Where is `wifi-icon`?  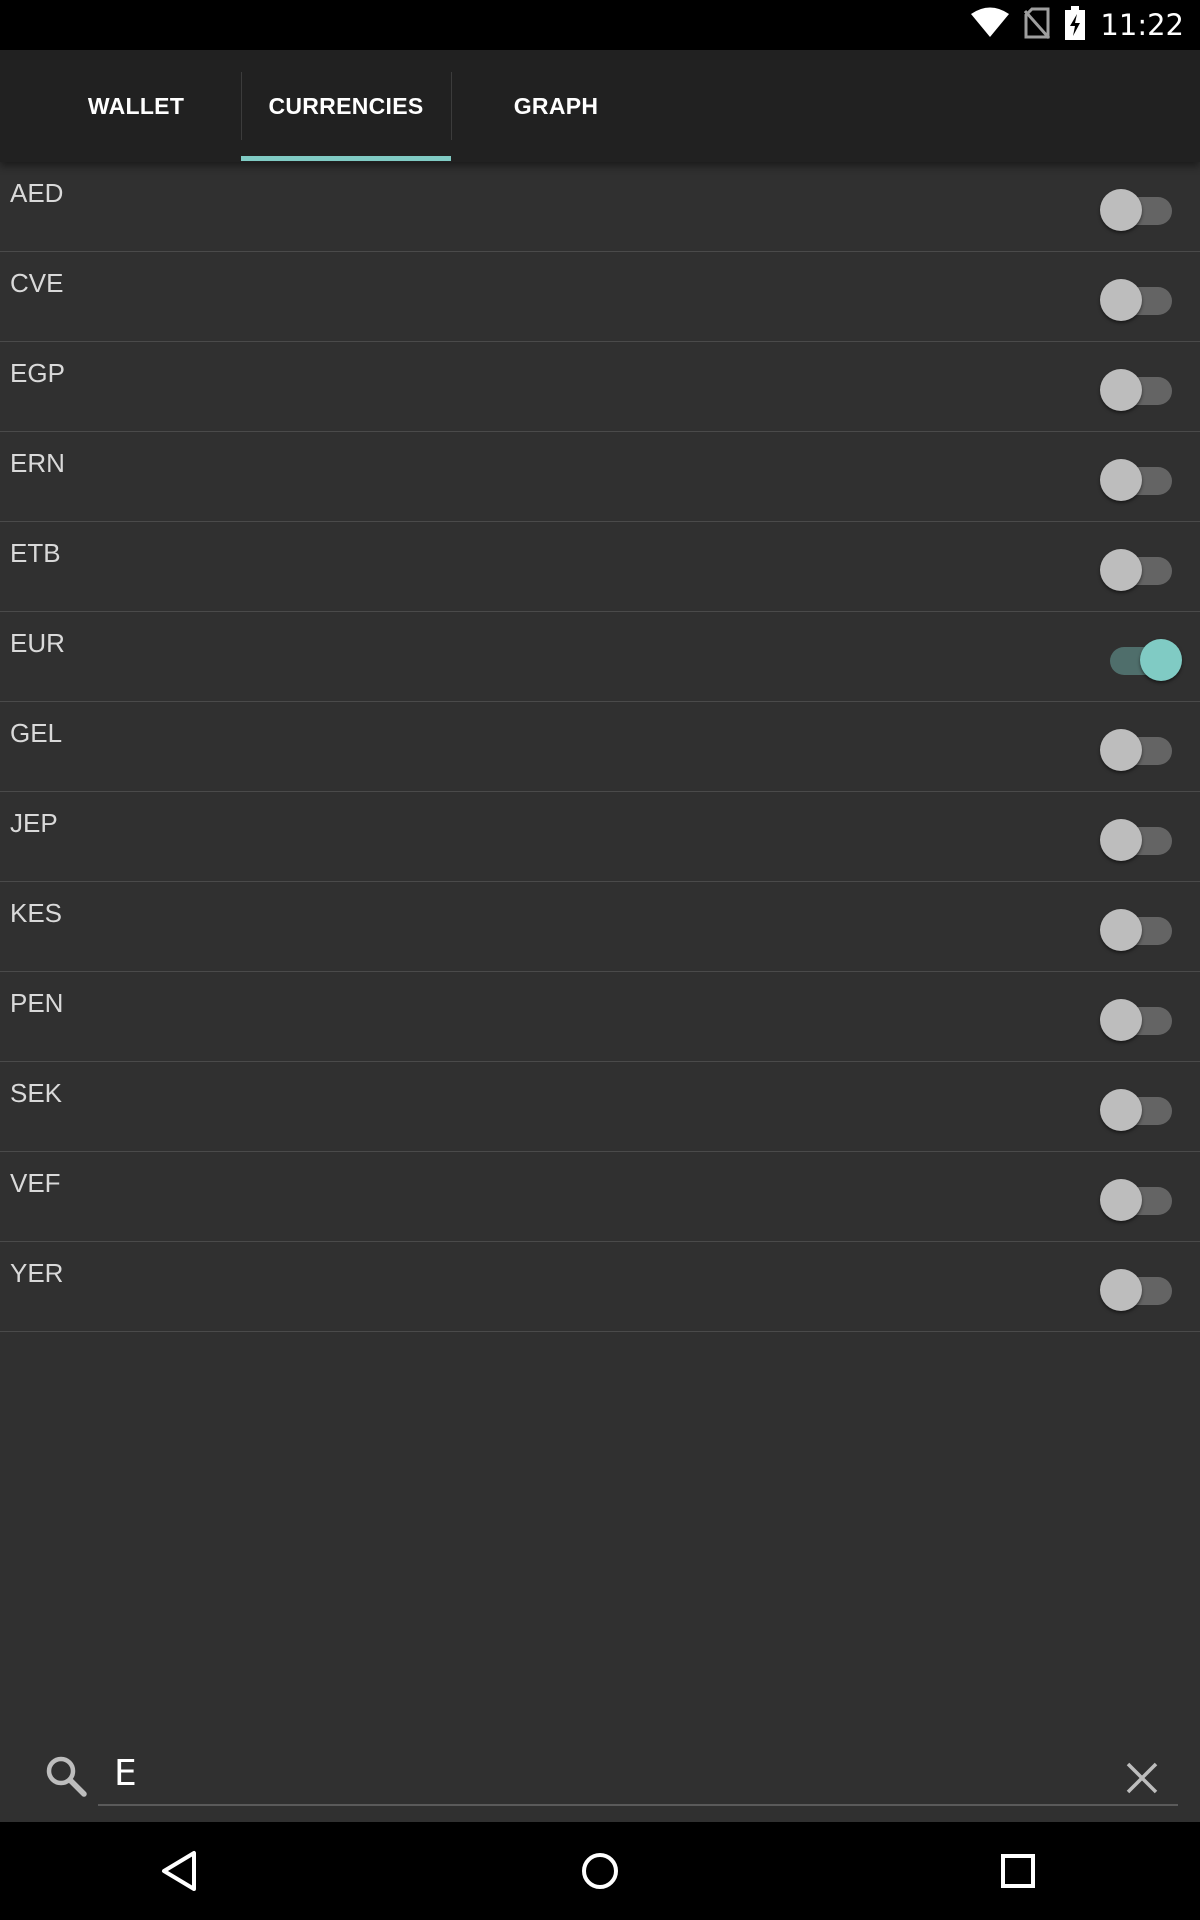 wifi-icon is located at coordinates (990, 25).